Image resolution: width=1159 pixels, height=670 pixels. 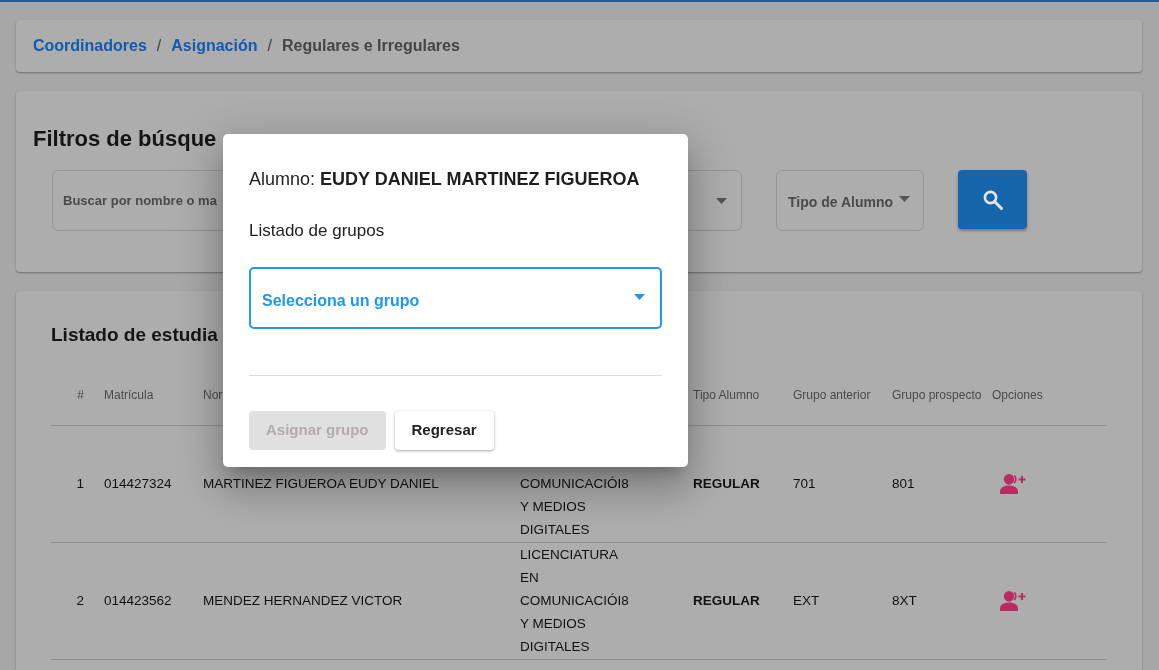 What do you see at coordinates (138, 600) in the screenshot?
I see `table-cell: 014423562` at bounding box center [138, 600].